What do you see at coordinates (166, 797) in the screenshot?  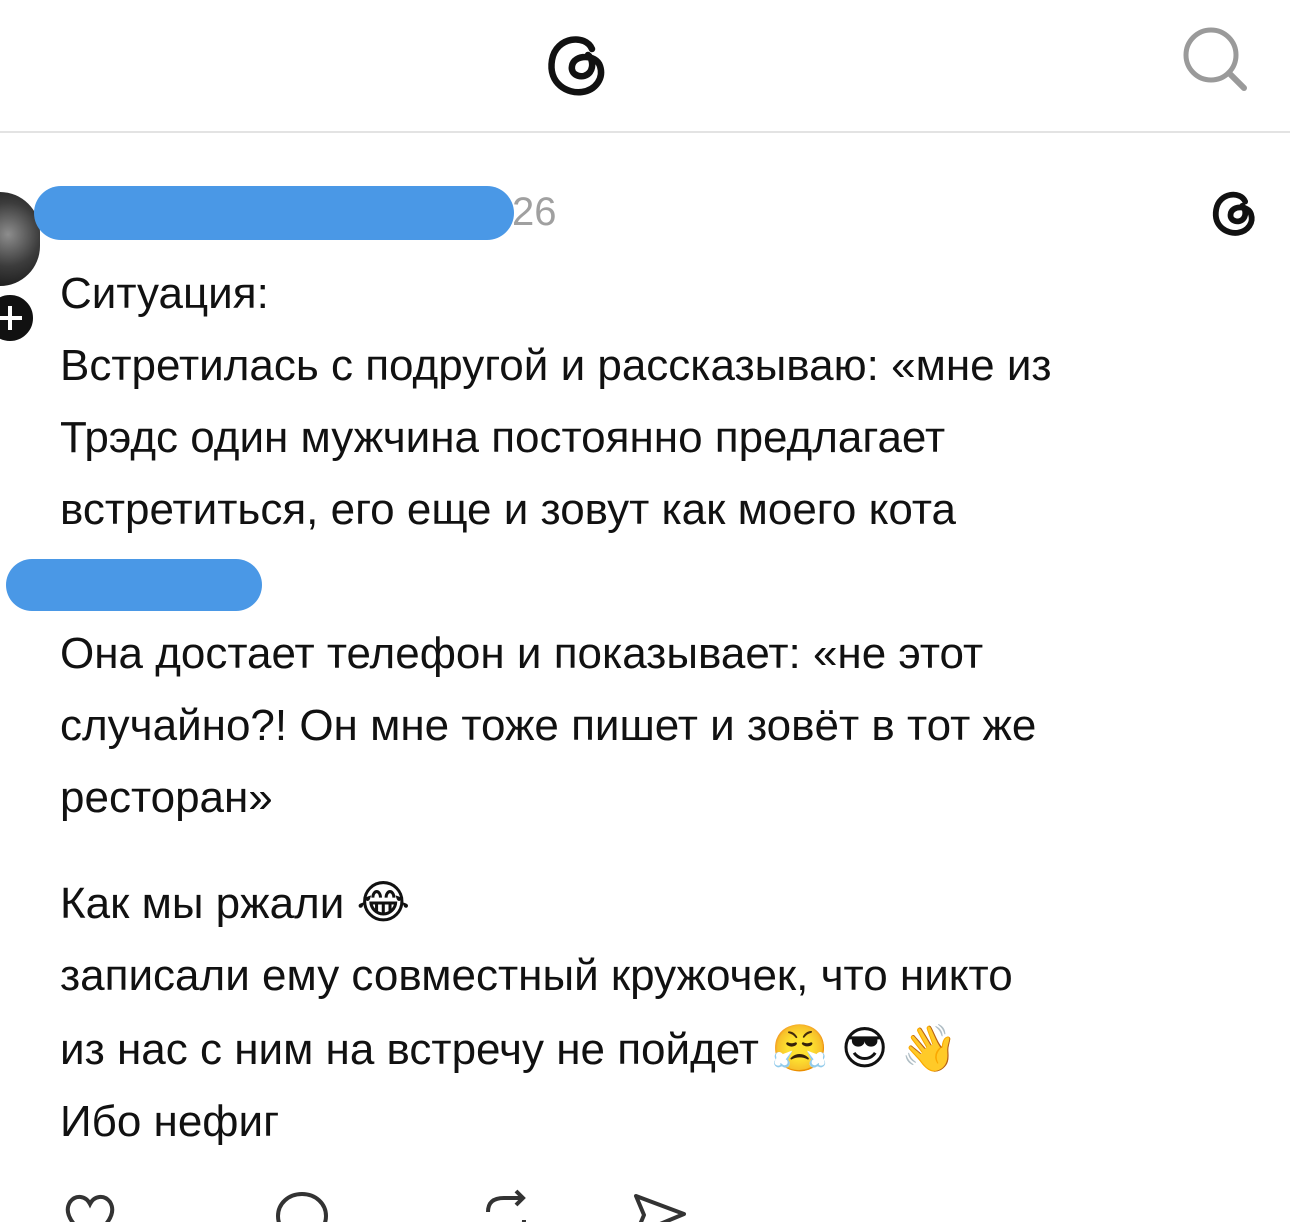 I see `post-line: ресторан»` at bounding box center [166, 797].